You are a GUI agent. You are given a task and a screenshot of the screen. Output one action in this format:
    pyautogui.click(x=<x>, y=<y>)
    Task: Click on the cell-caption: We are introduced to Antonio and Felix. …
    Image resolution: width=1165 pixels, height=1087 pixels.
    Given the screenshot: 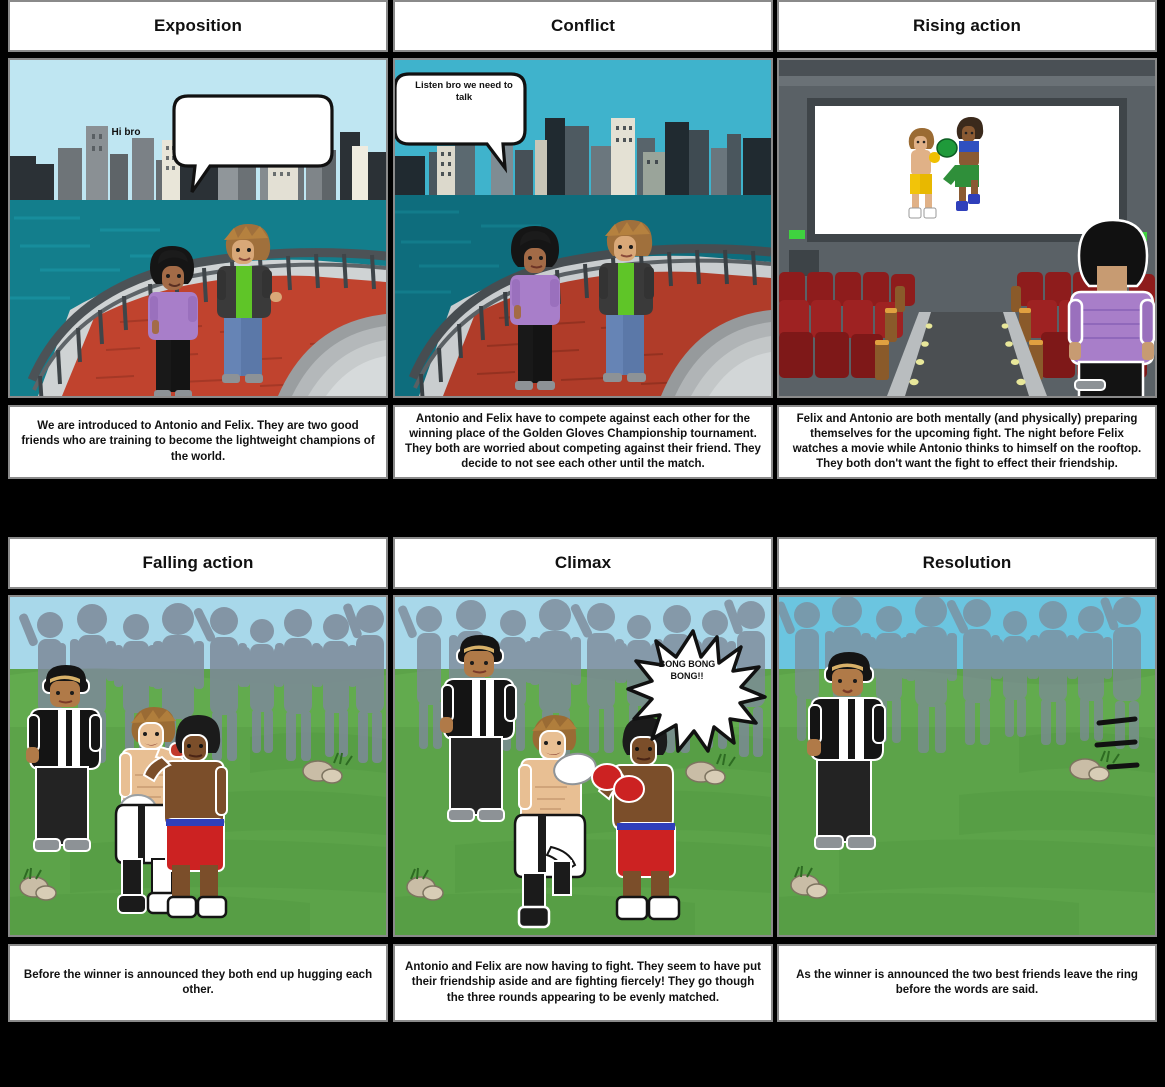 What is the action you would take?
    pyautogui.click(x=198, y=441)
    